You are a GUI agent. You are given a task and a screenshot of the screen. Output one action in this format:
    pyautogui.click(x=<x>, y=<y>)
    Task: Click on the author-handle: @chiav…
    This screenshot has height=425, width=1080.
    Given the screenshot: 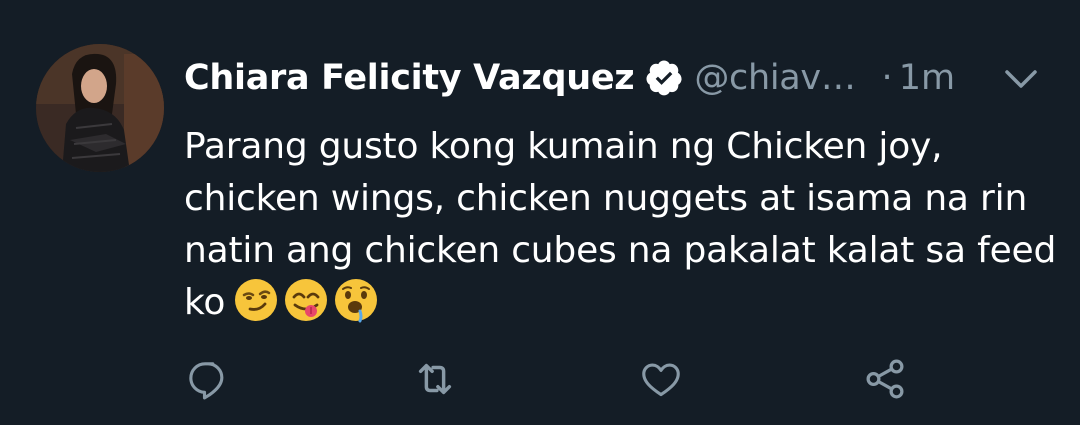 What is the action you would take?
    pyautogui.click(x=775, y=78)
    